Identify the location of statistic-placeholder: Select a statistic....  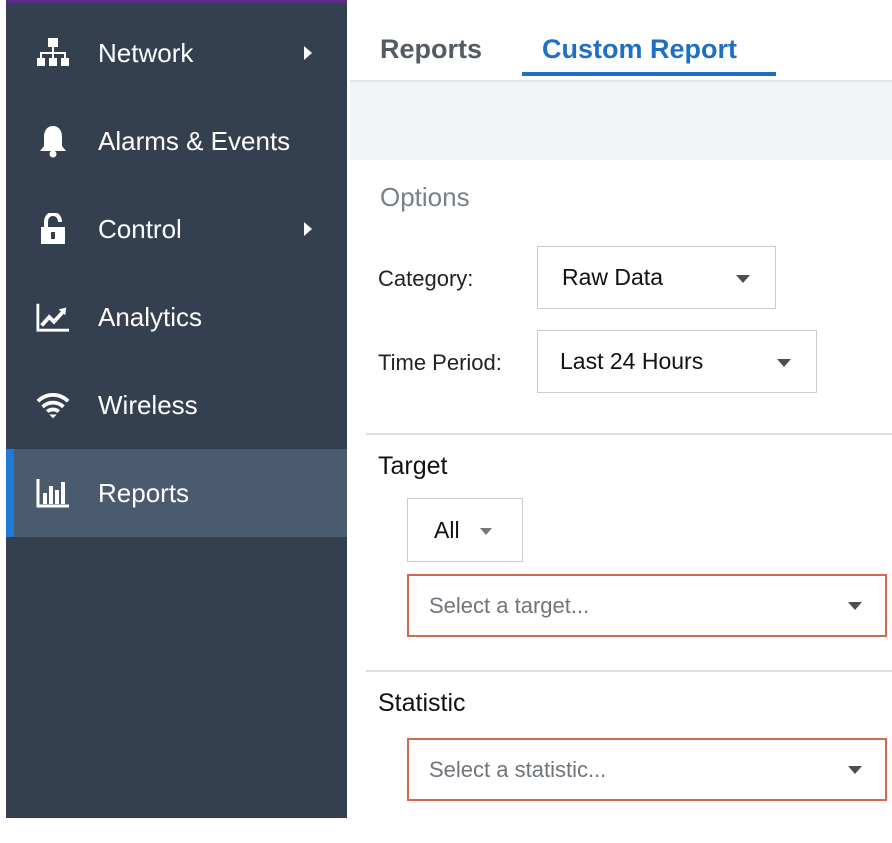
(518, 769).